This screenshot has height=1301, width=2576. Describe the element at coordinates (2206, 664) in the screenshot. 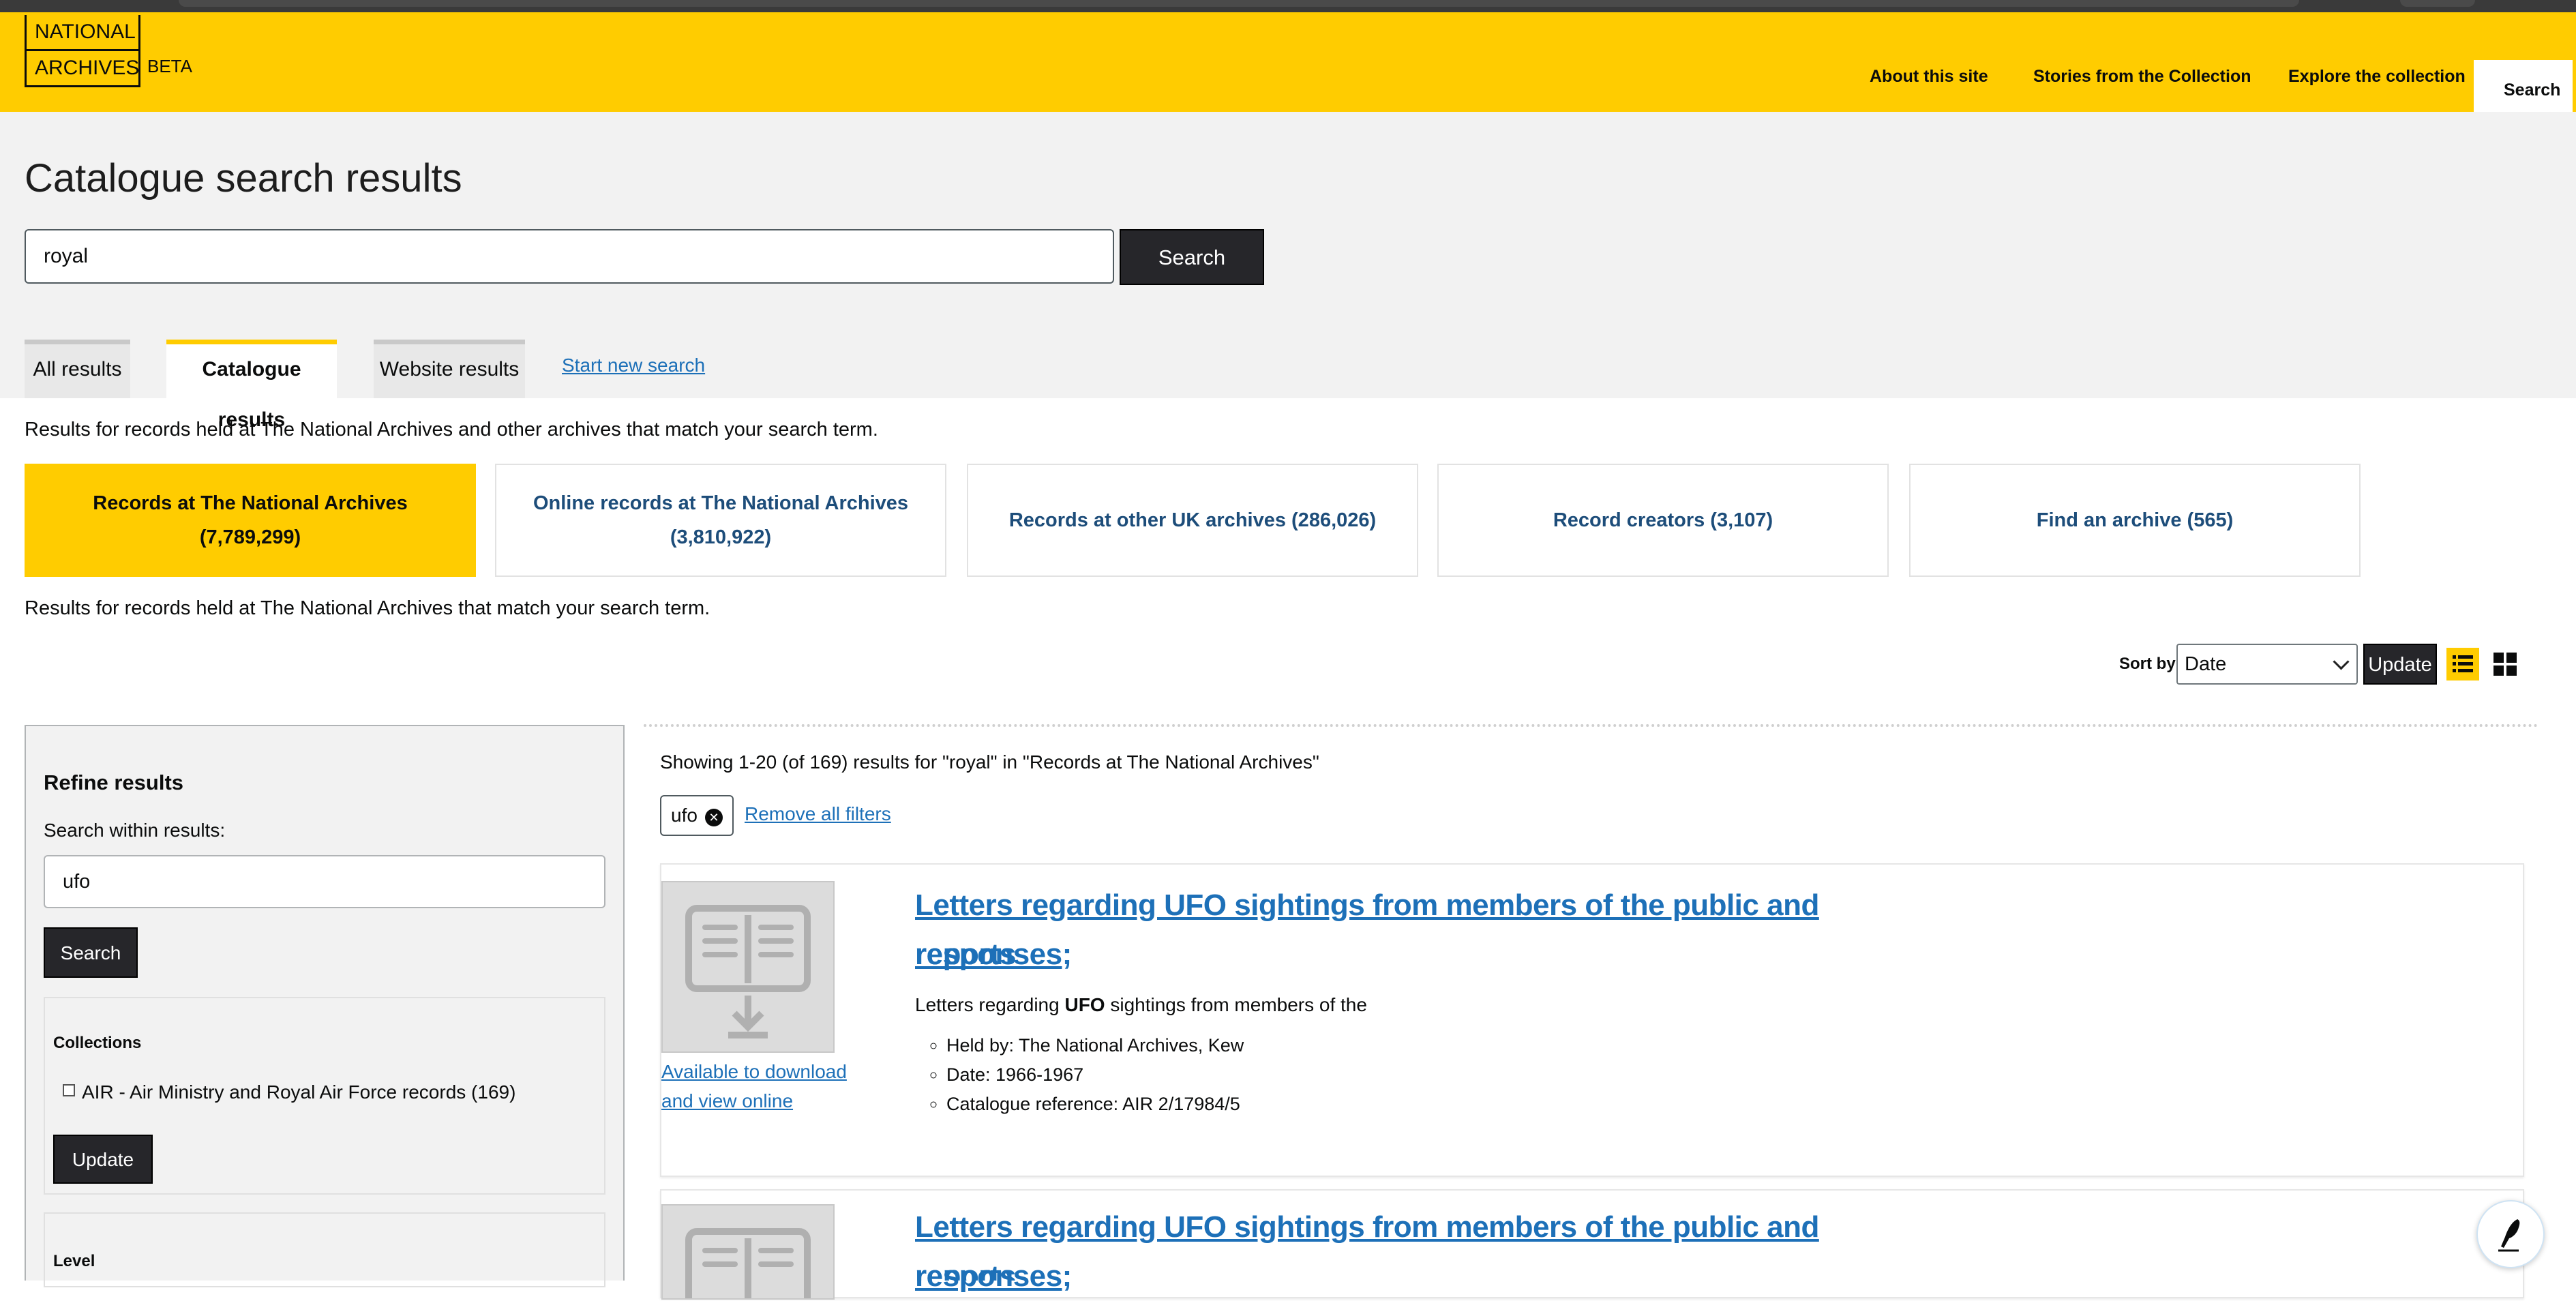

I see `sort-value: Date` at that location.